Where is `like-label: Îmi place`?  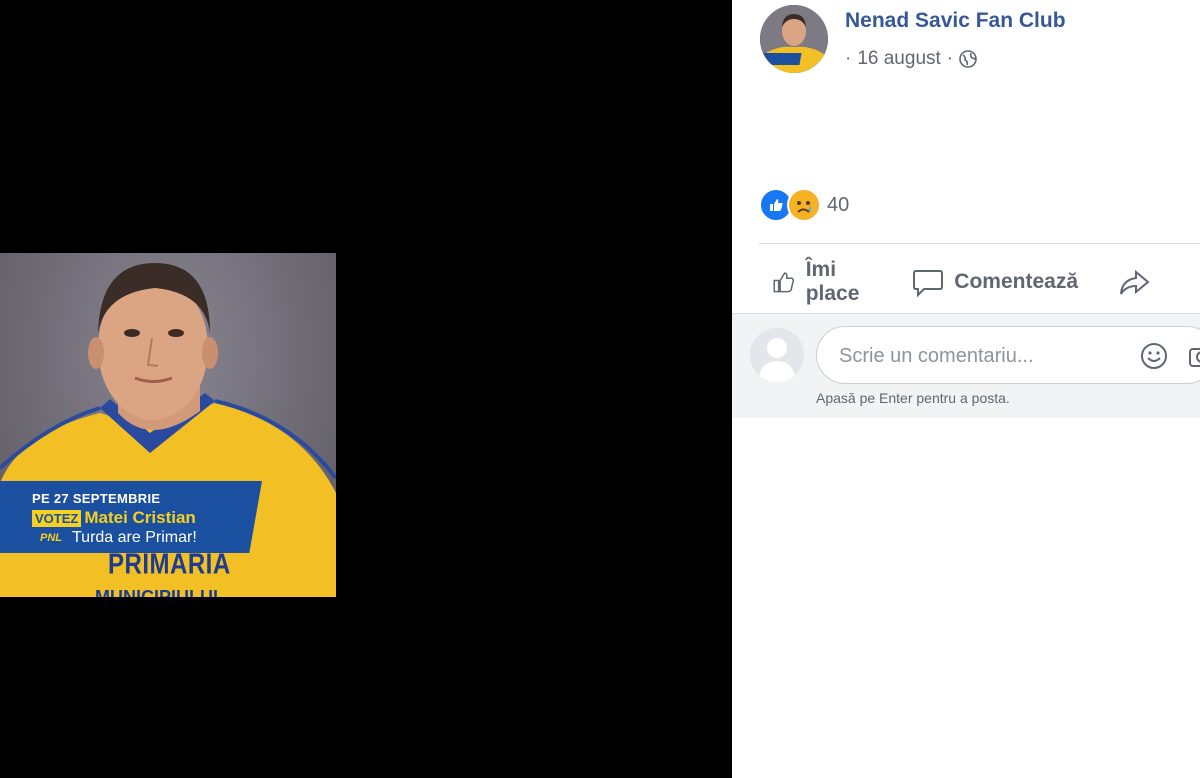 like-label: Îmi place is located at coordinates (832, 281).